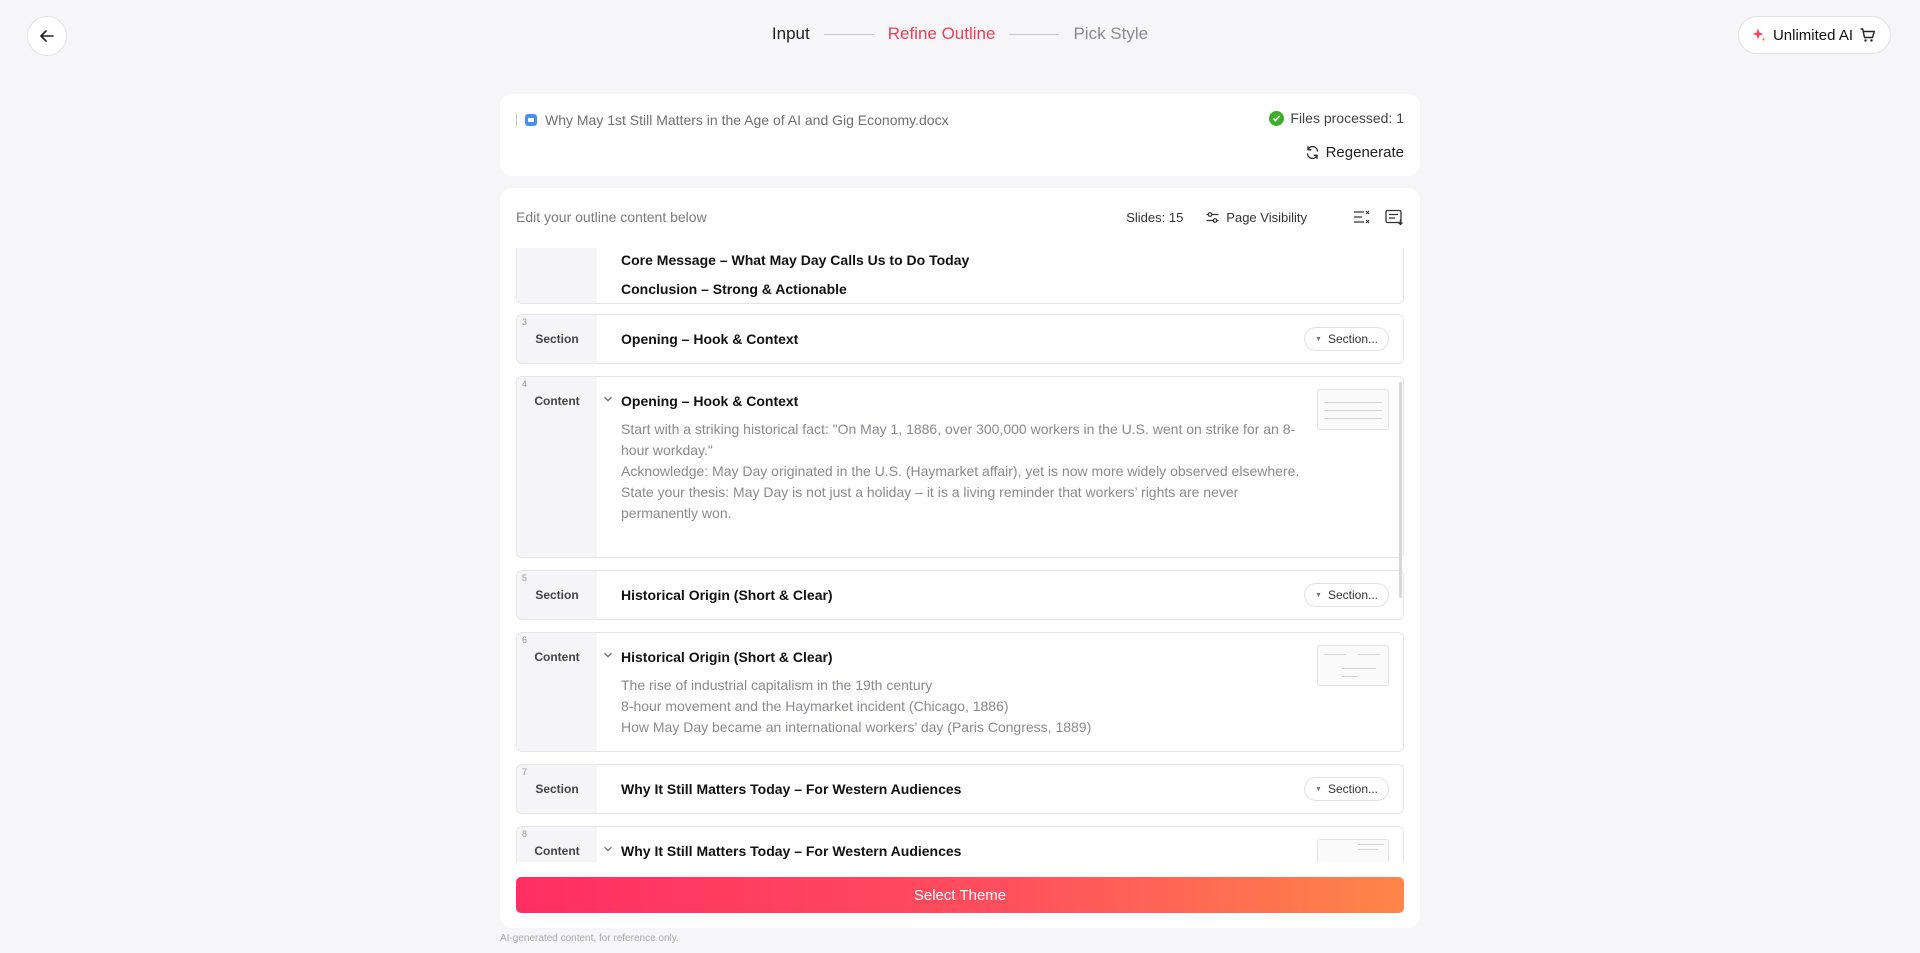  What do you see at coordinates (1277, 118) in the screenshot?
I see `check-circle-icon` at bounding box center [1277, 118].